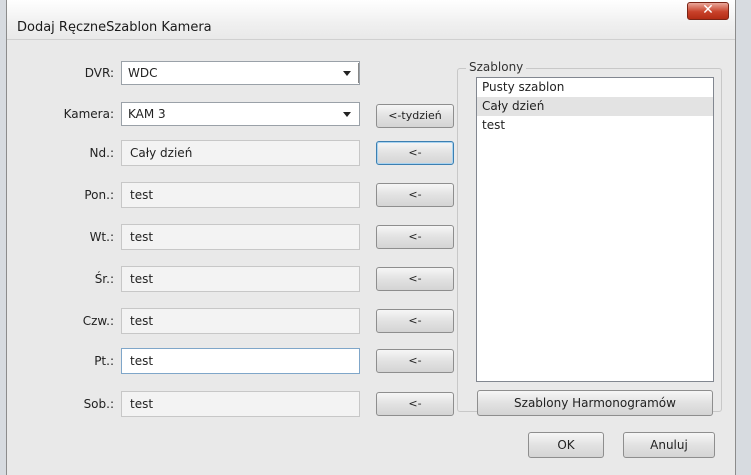 The image size is (751, 475). I want to click on camera-value: KAM 3, so click(147, 114).